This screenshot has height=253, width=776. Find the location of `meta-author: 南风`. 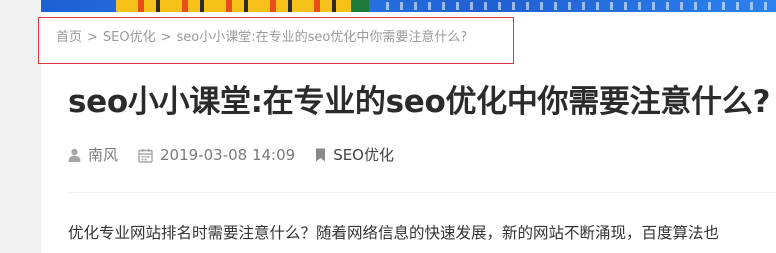

meta-author: 南风 is located at coordinates (93, 155).